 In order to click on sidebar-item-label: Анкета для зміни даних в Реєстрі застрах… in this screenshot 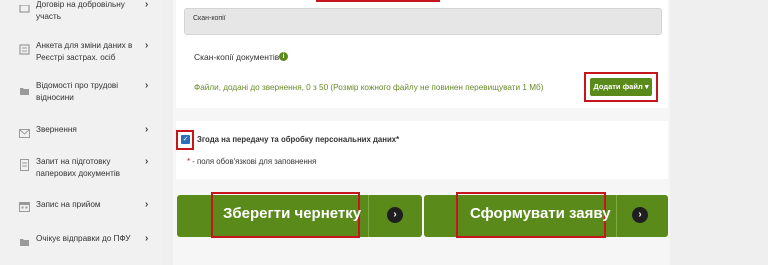, I will do `click(84, 51)`.